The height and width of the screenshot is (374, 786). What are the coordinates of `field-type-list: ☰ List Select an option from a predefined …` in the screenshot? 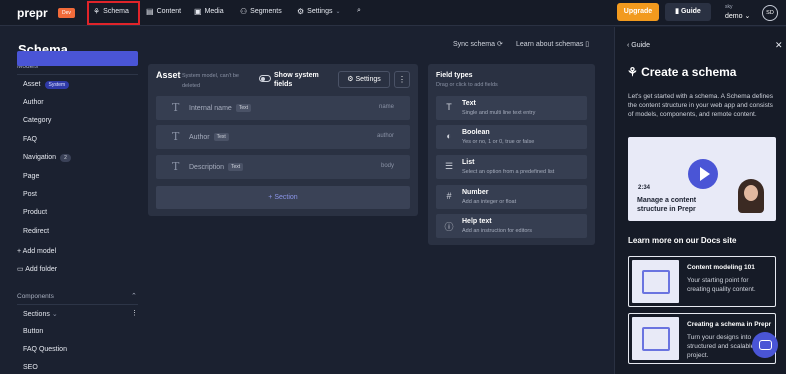 It's located at (511, 167).